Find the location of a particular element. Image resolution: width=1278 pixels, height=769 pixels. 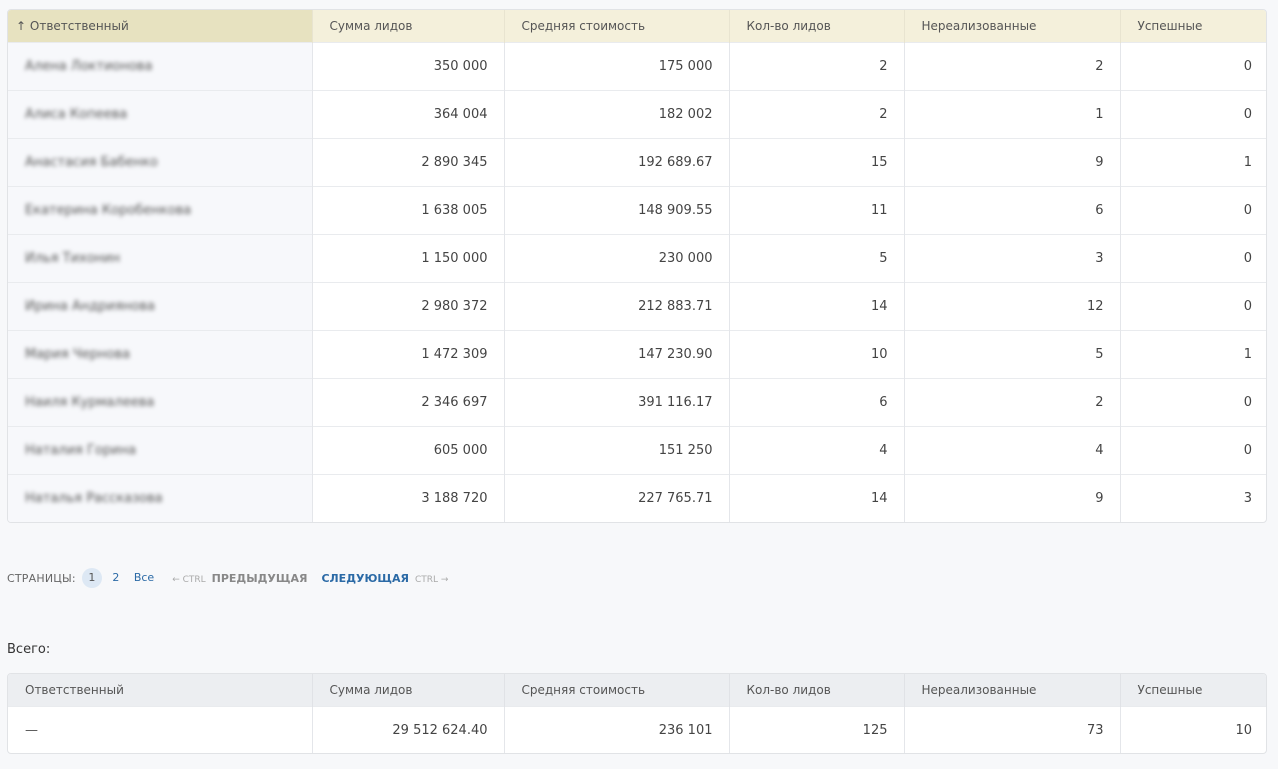

cell-responsible: Ирина Андриянова is located at coordinates (160, 306).